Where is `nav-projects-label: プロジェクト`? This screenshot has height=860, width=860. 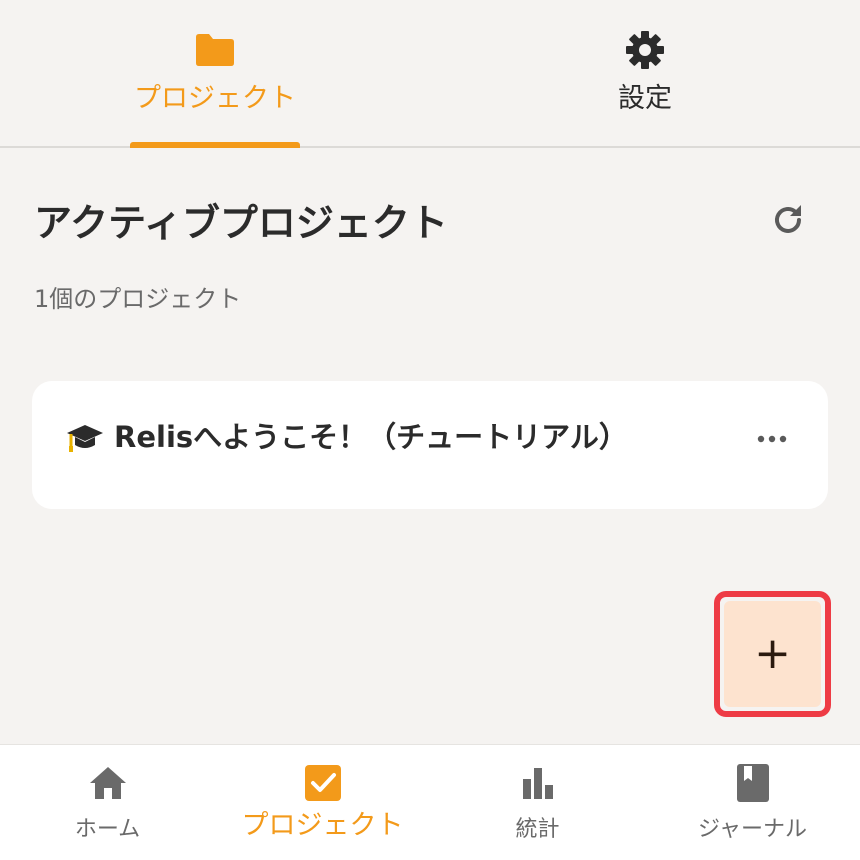 nav-projects-label: プロジェクト is located at coordinates (322, 825).